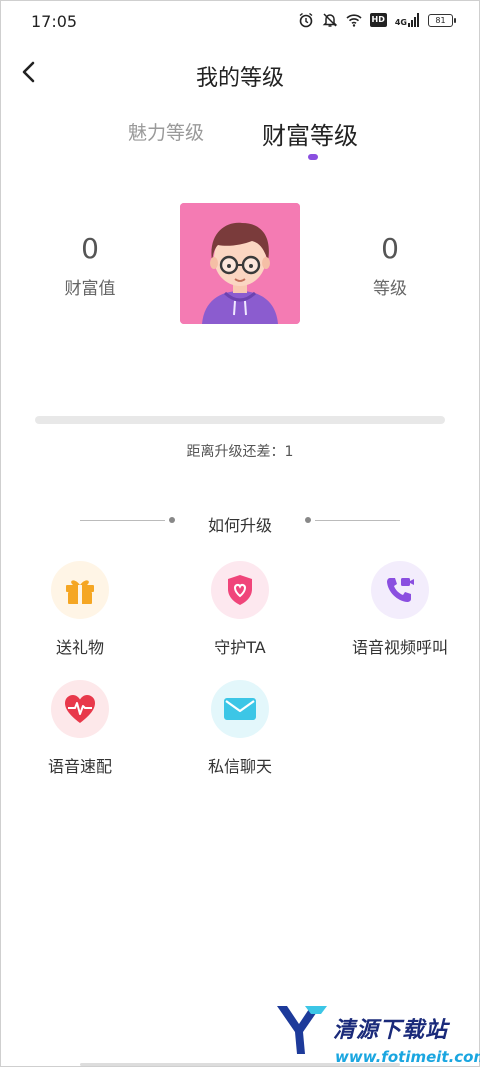  I want to click on watermark-emblem-icon, so click(302, 1030).